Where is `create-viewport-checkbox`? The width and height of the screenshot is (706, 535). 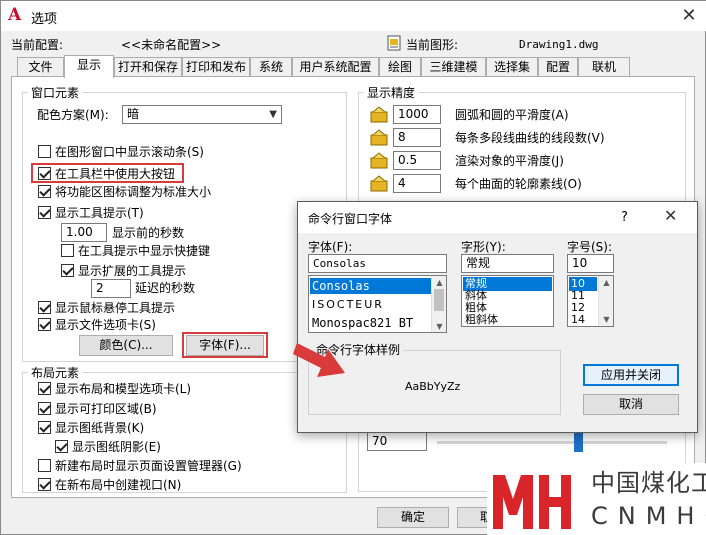 create-viewport-checkbox is located at coordinates (44, 484).